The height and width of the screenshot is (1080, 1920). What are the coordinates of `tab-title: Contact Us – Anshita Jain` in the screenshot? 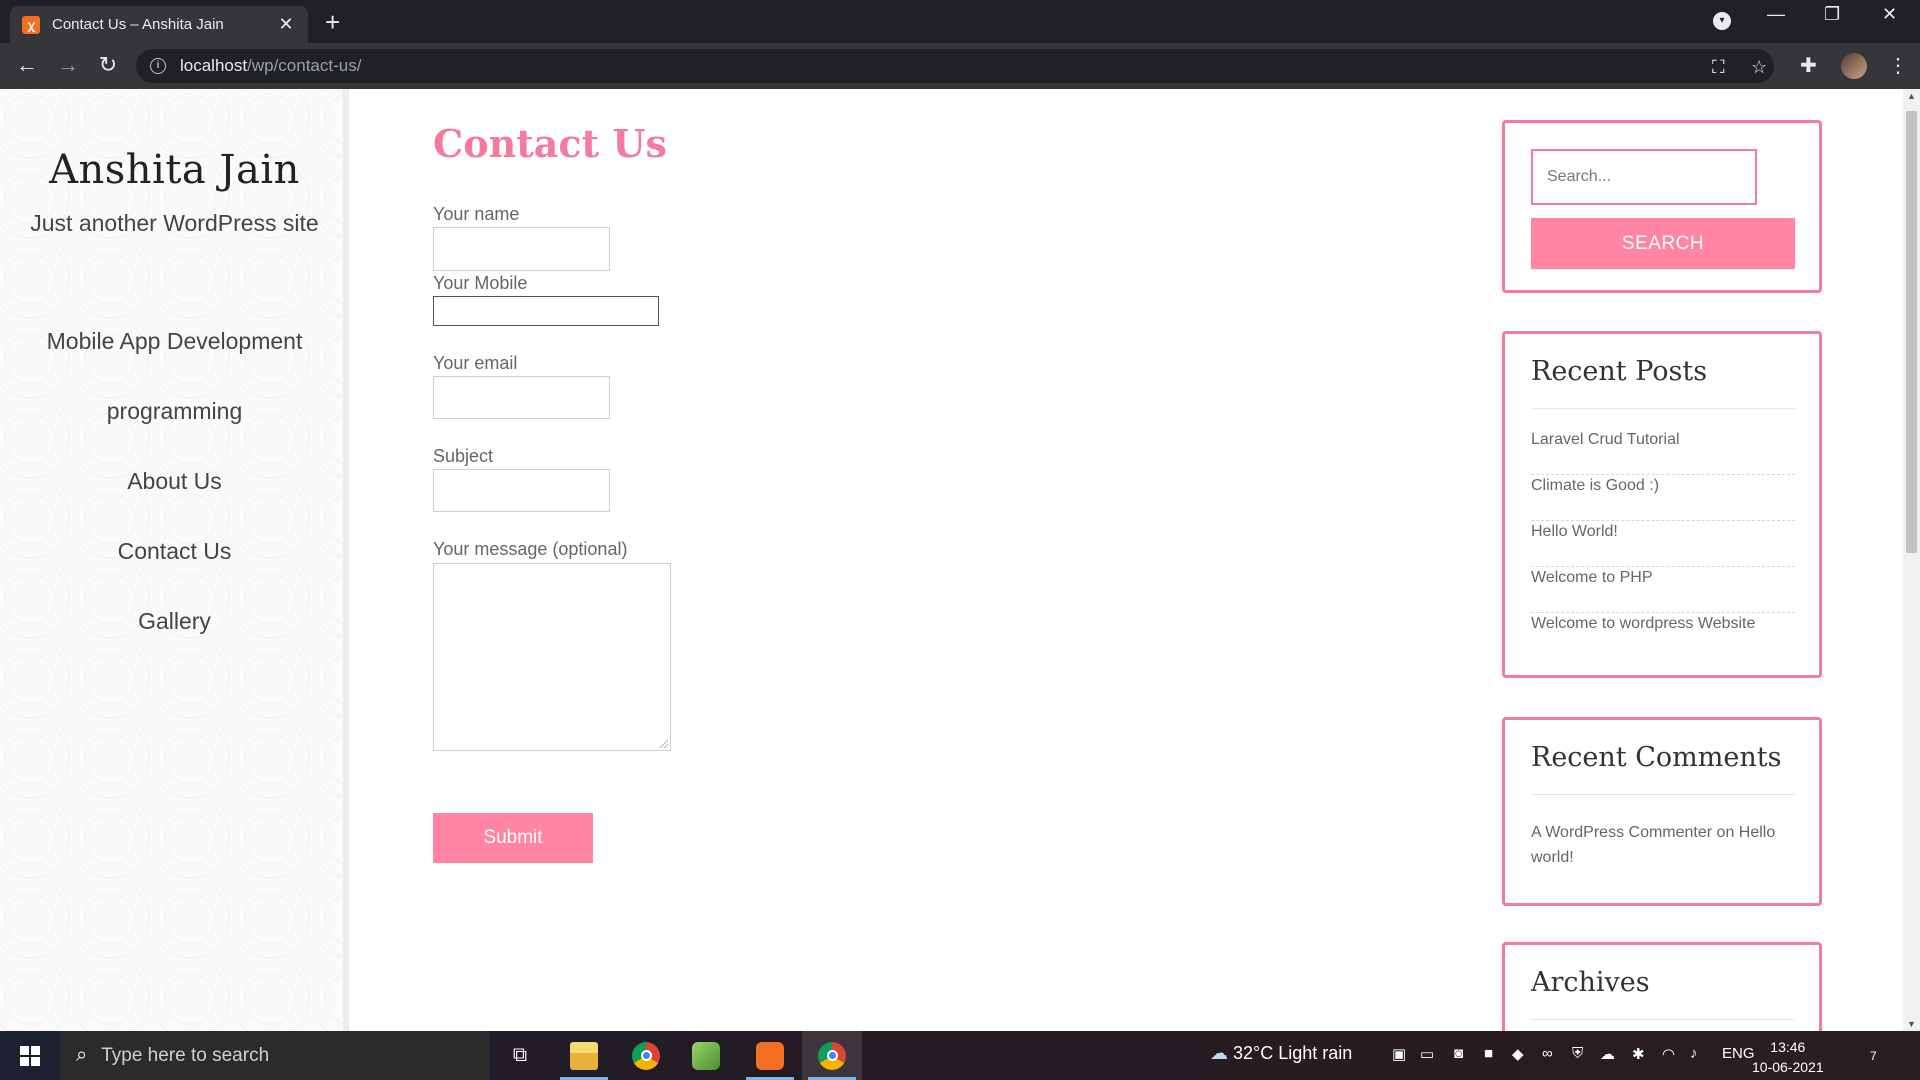 It's located at (138, 24).